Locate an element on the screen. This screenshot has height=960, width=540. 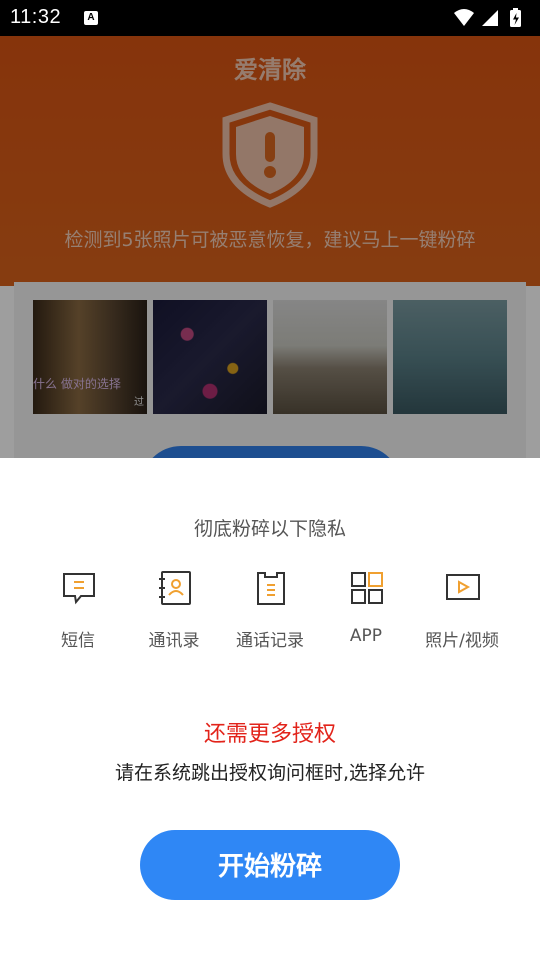
start-shred-button: 开始粉碎 is located at coordinates (270, 865).